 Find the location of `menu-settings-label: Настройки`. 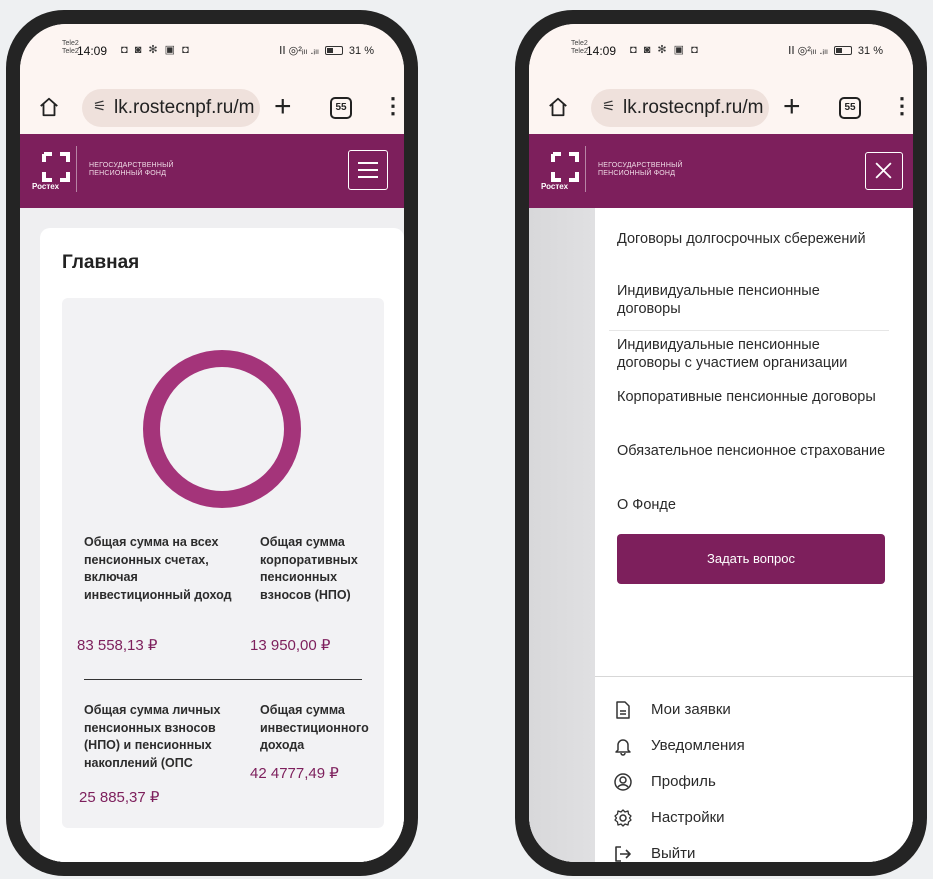

menu-settings-label: Настройки is located at coordinates (688, 817).